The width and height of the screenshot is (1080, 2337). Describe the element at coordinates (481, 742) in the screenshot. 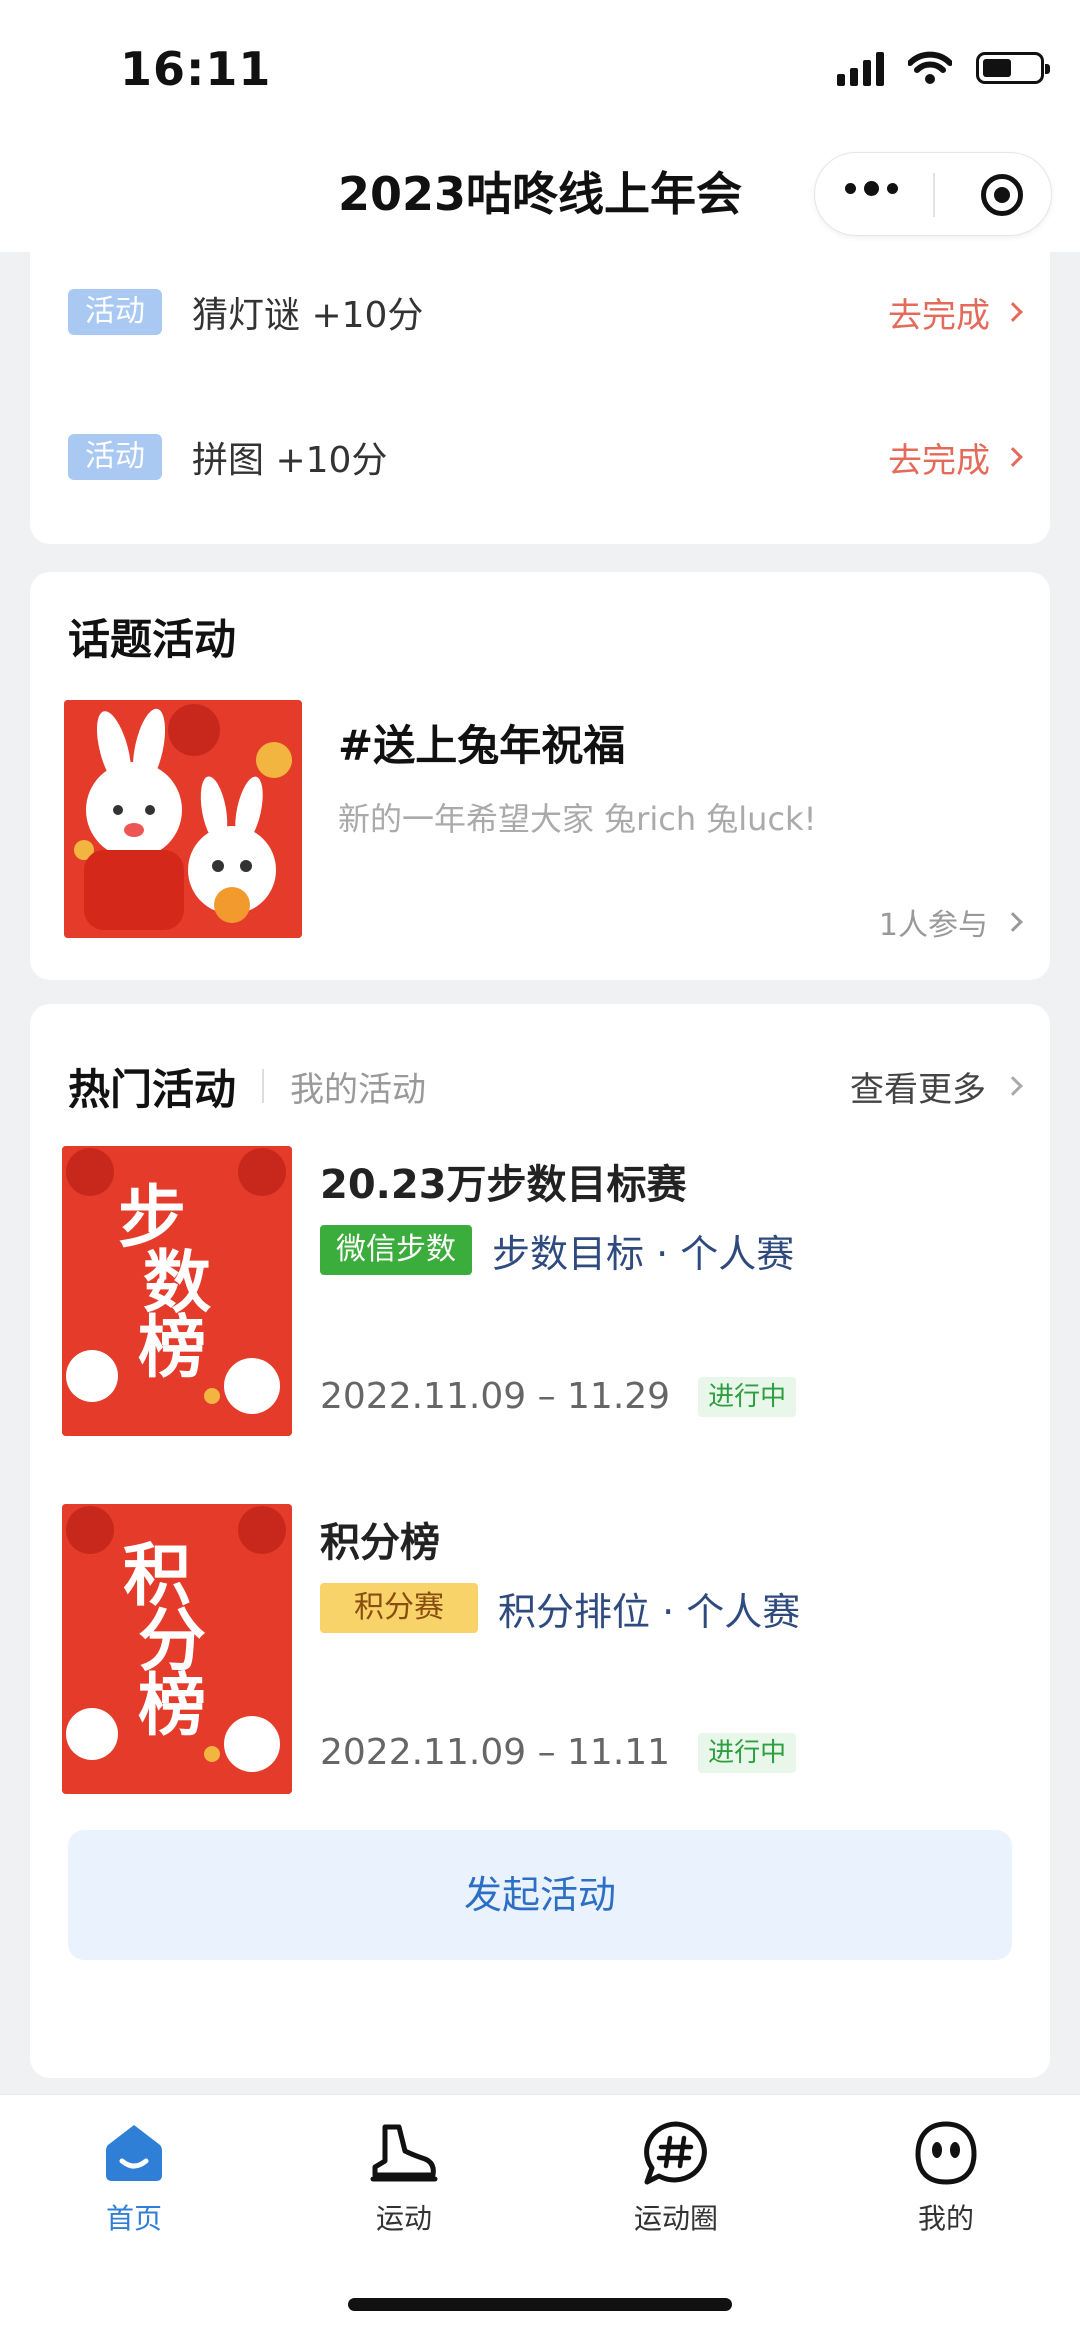

I see `topic-name: #送上兔年祝福` at that location.